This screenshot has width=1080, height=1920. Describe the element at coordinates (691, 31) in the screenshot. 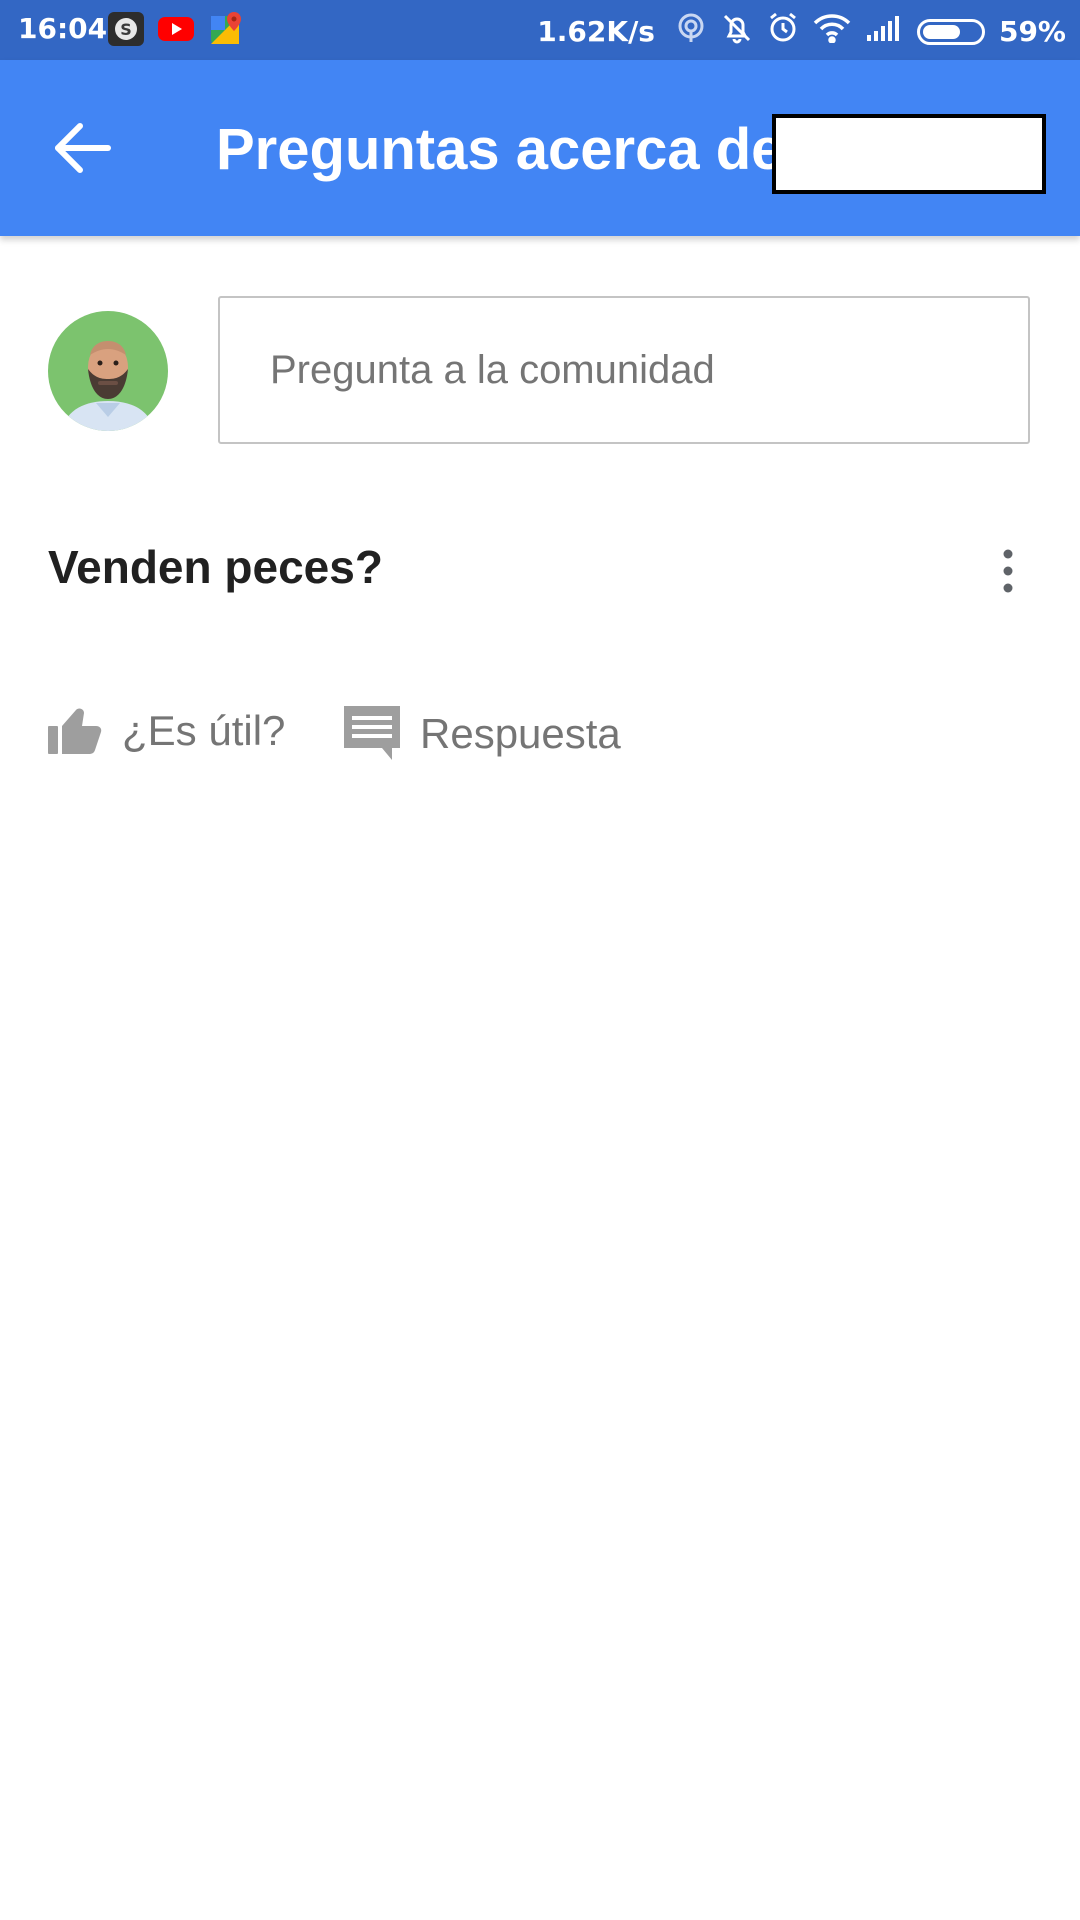

I see `hotspot-icon` at that location.